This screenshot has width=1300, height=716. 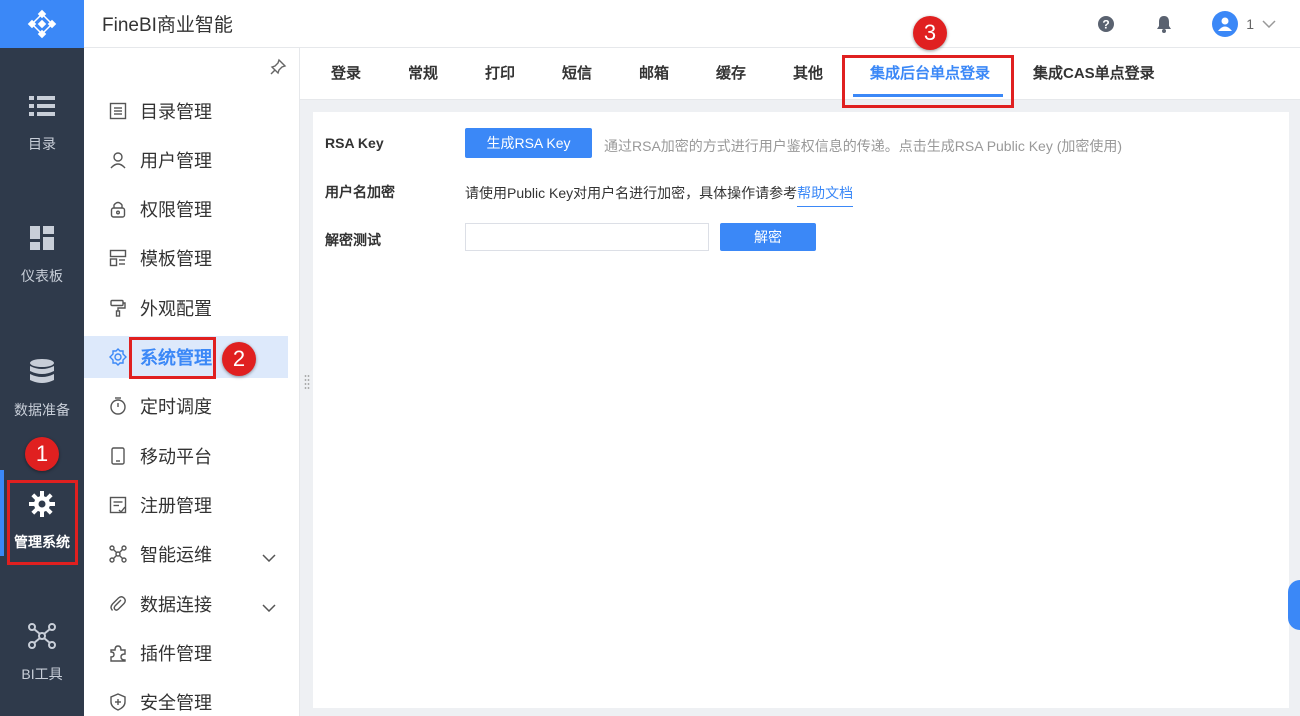 I want to click on list-icon, so click(x=42, y=106).